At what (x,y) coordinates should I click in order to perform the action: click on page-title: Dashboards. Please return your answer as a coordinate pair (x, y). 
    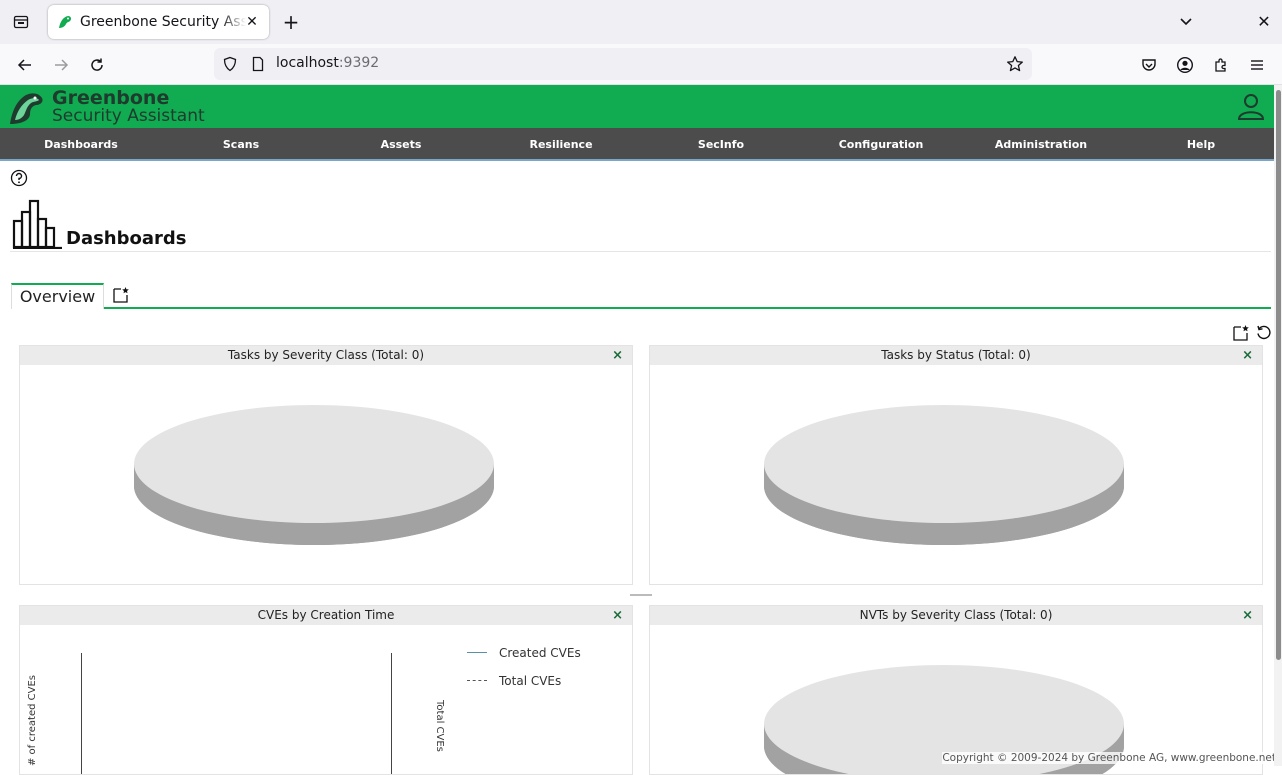
    Looking at the image, I should click on (126, 238).